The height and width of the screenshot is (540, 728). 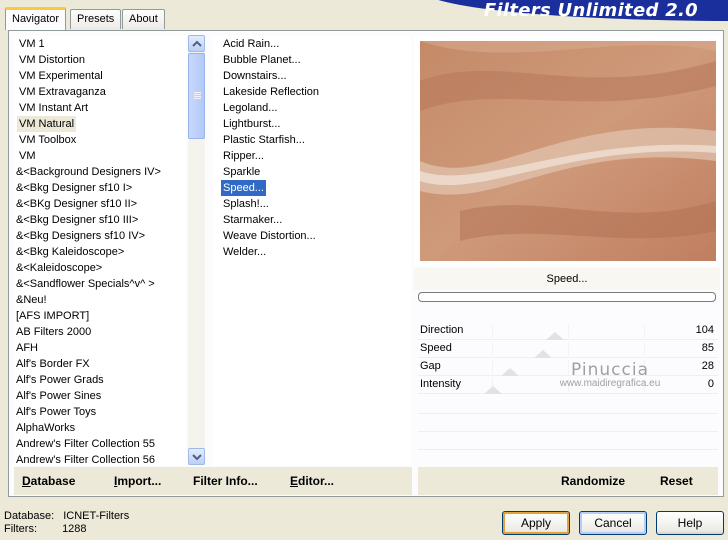 I want to click on category-item: Alf's Border FX, so click(x=53, y=364).